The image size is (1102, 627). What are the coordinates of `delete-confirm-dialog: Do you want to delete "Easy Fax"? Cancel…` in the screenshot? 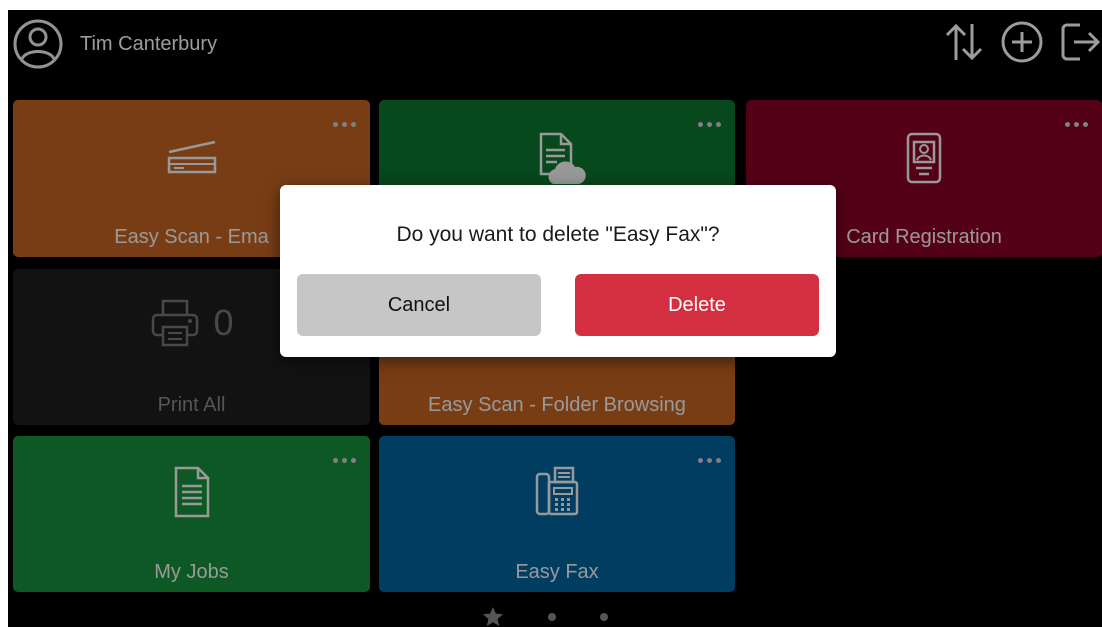 It's located at (558, 271).